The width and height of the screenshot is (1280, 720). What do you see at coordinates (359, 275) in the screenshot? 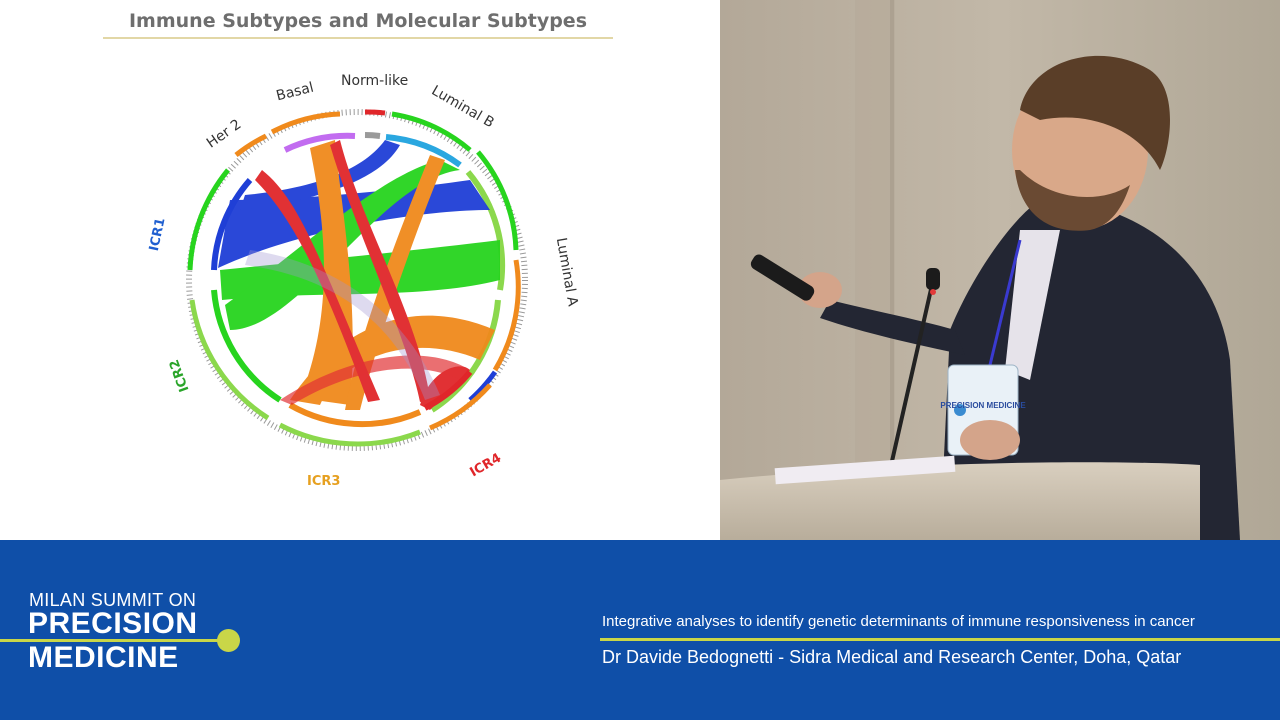
I see `chords` at bounding box center [359, 275].